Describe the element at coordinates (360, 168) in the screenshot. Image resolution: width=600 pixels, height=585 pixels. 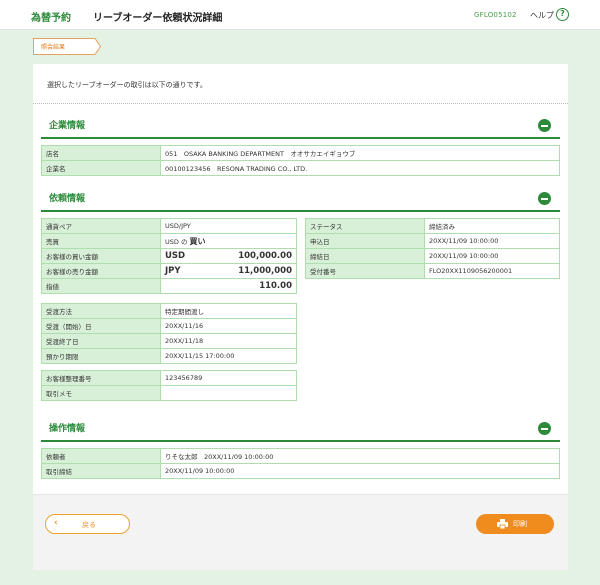
I see `company-value: 00100123456 RESONA TRADING CO., LTD.` at that location.